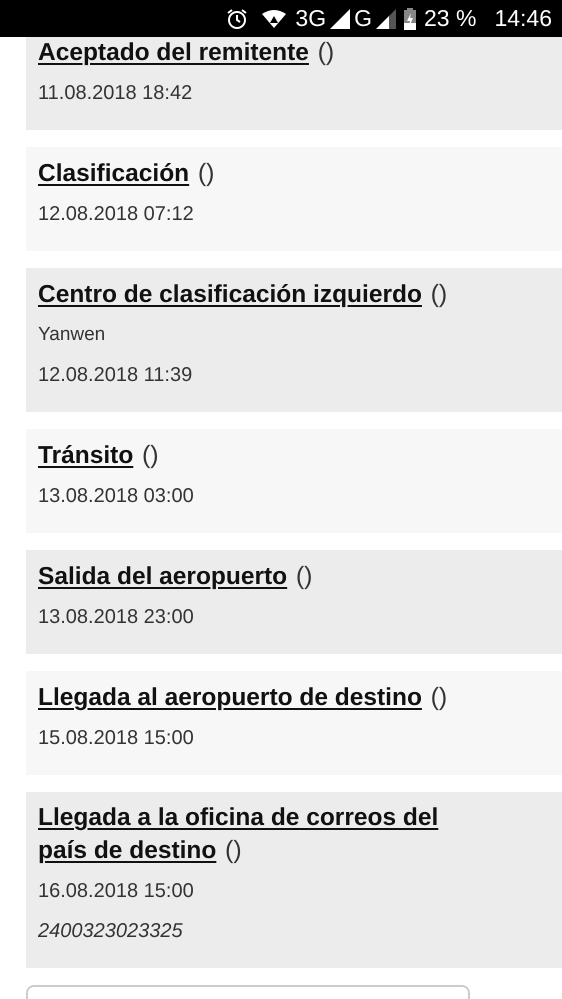  Describe the element at coordinates (116, 375) in the screenshot. I see `event-date: 12.08.2018 11:39` at that location.